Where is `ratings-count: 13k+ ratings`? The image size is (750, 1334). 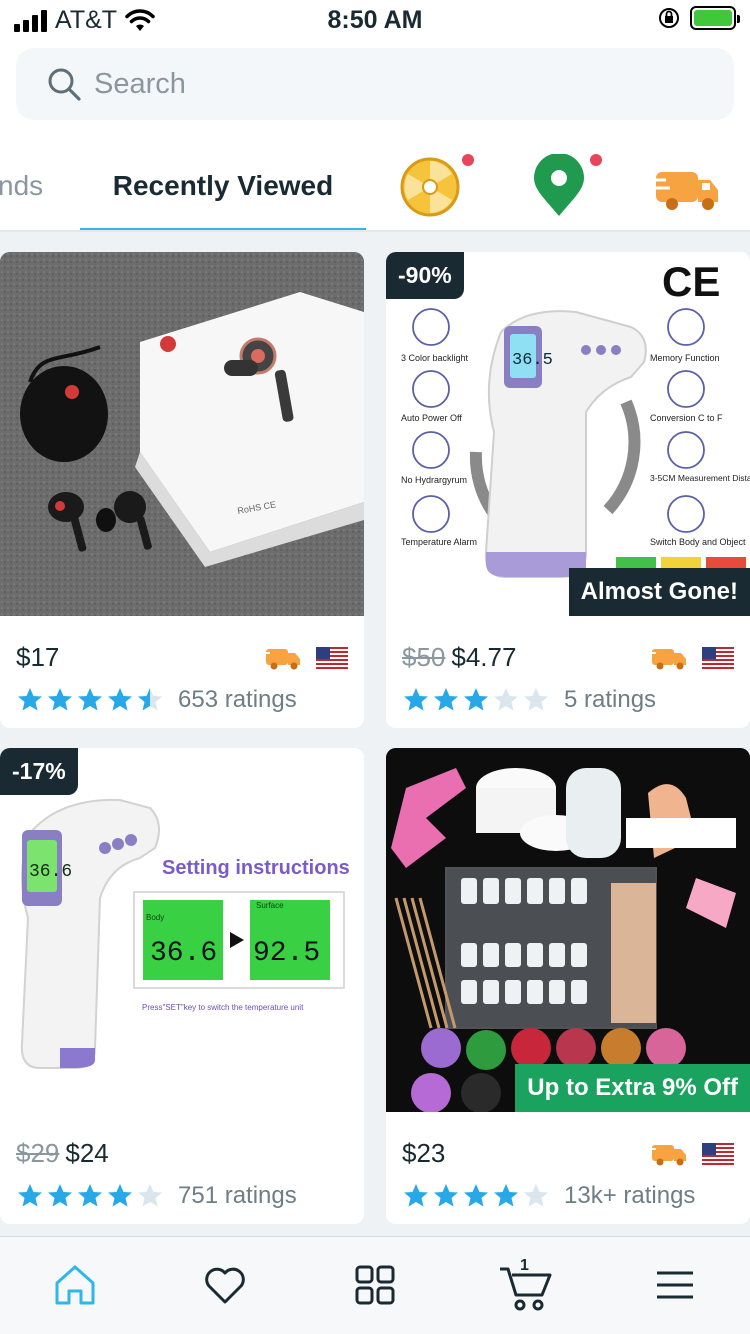 ratings-count: 13k+ ratings is located at coordinates (630, 1195).